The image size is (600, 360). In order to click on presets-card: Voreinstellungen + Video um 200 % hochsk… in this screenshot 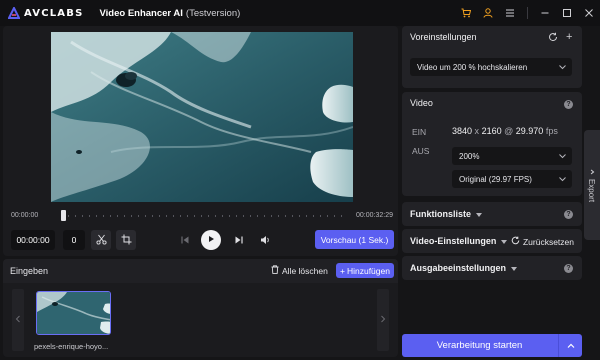, I will do `click(492, 57)`.